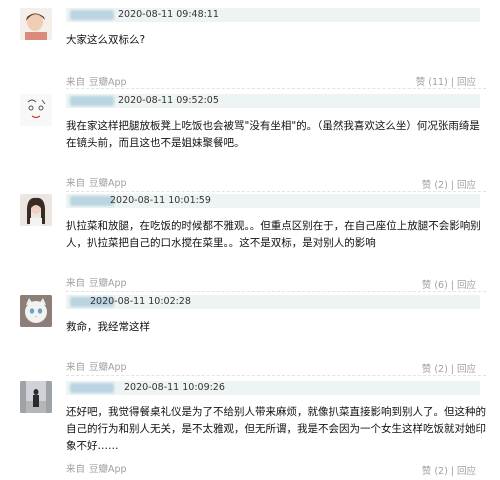 The image size is (500, 480). I want to click on like-count: (6), so click(441, 285).